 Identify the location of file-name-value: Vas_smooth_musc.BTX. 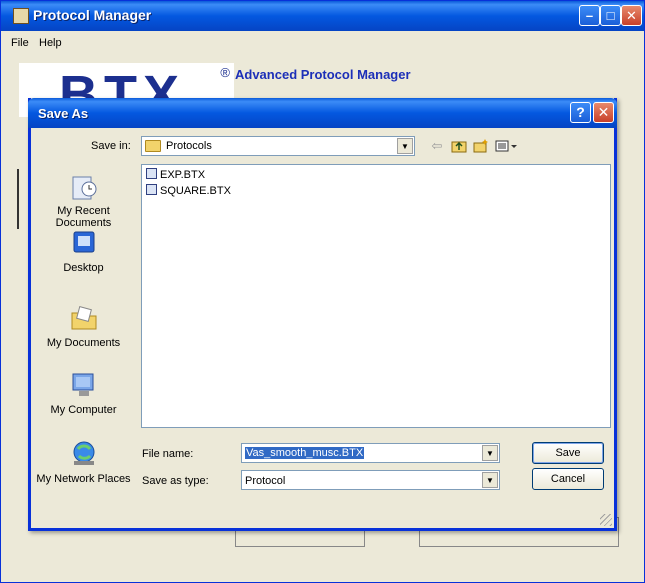
(305, 453).